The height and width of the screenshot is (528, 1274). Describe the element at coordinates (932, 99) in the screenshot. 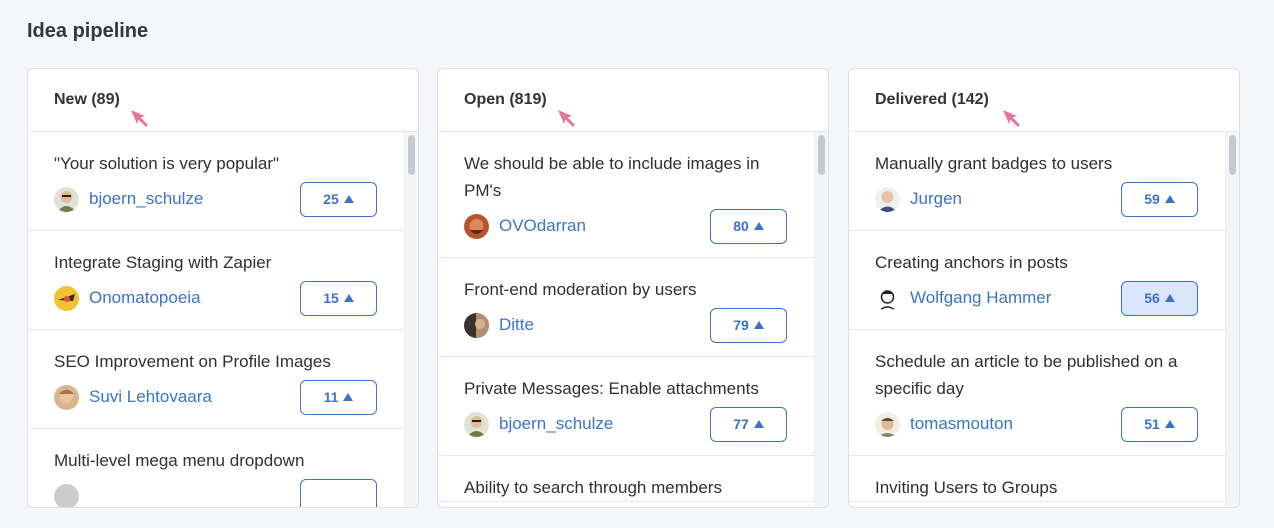

I see `column-title: Delivered (142)` at that location.